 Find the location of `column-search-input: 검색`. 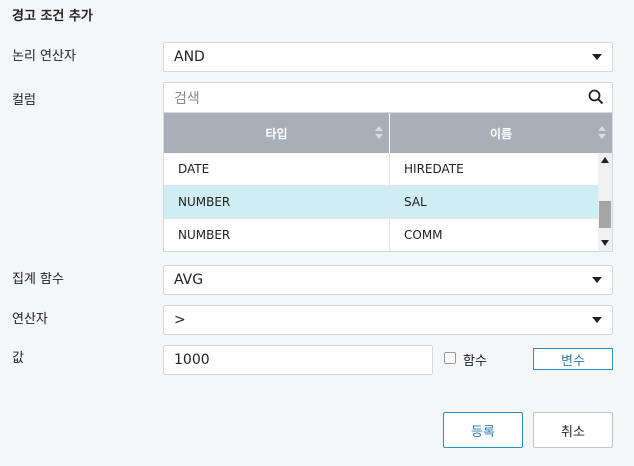

column-search-input: 검색 is located at coordinates (388, 97).